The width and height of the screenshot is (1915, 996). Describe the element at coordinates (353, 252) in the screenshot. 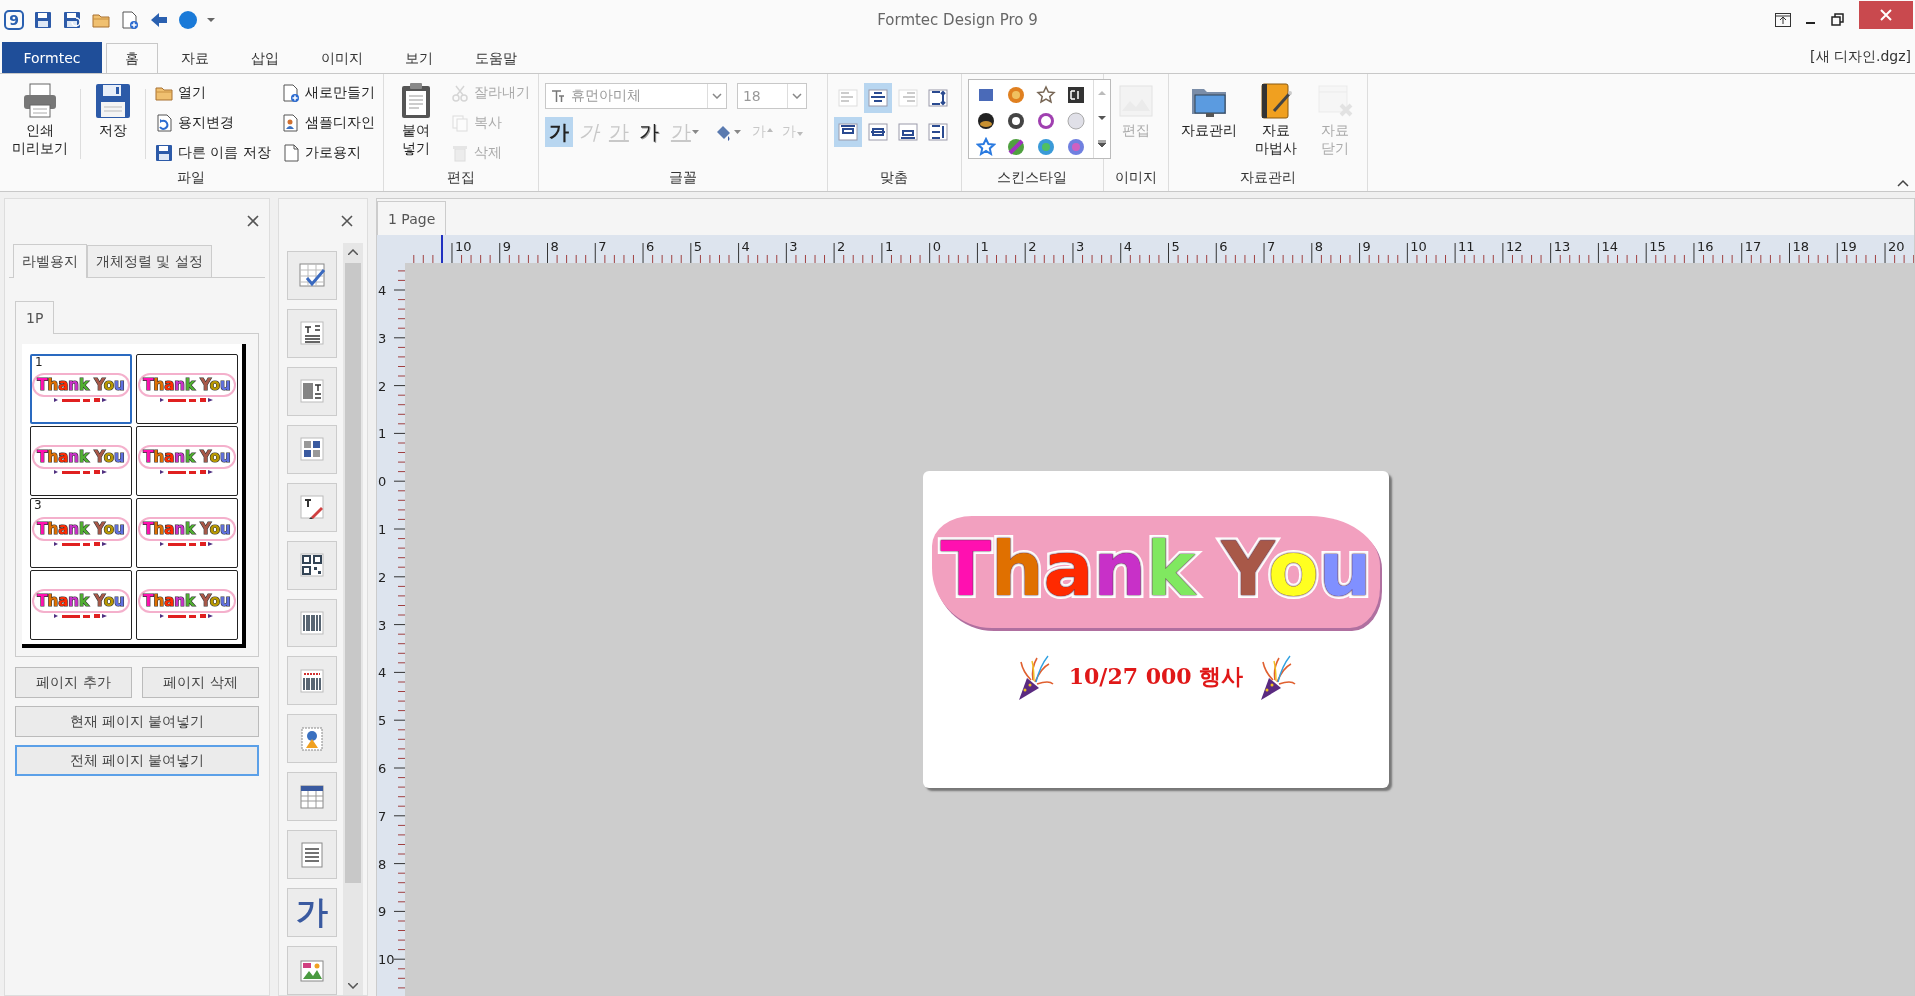

I see `scroll-up-icon` at that location.